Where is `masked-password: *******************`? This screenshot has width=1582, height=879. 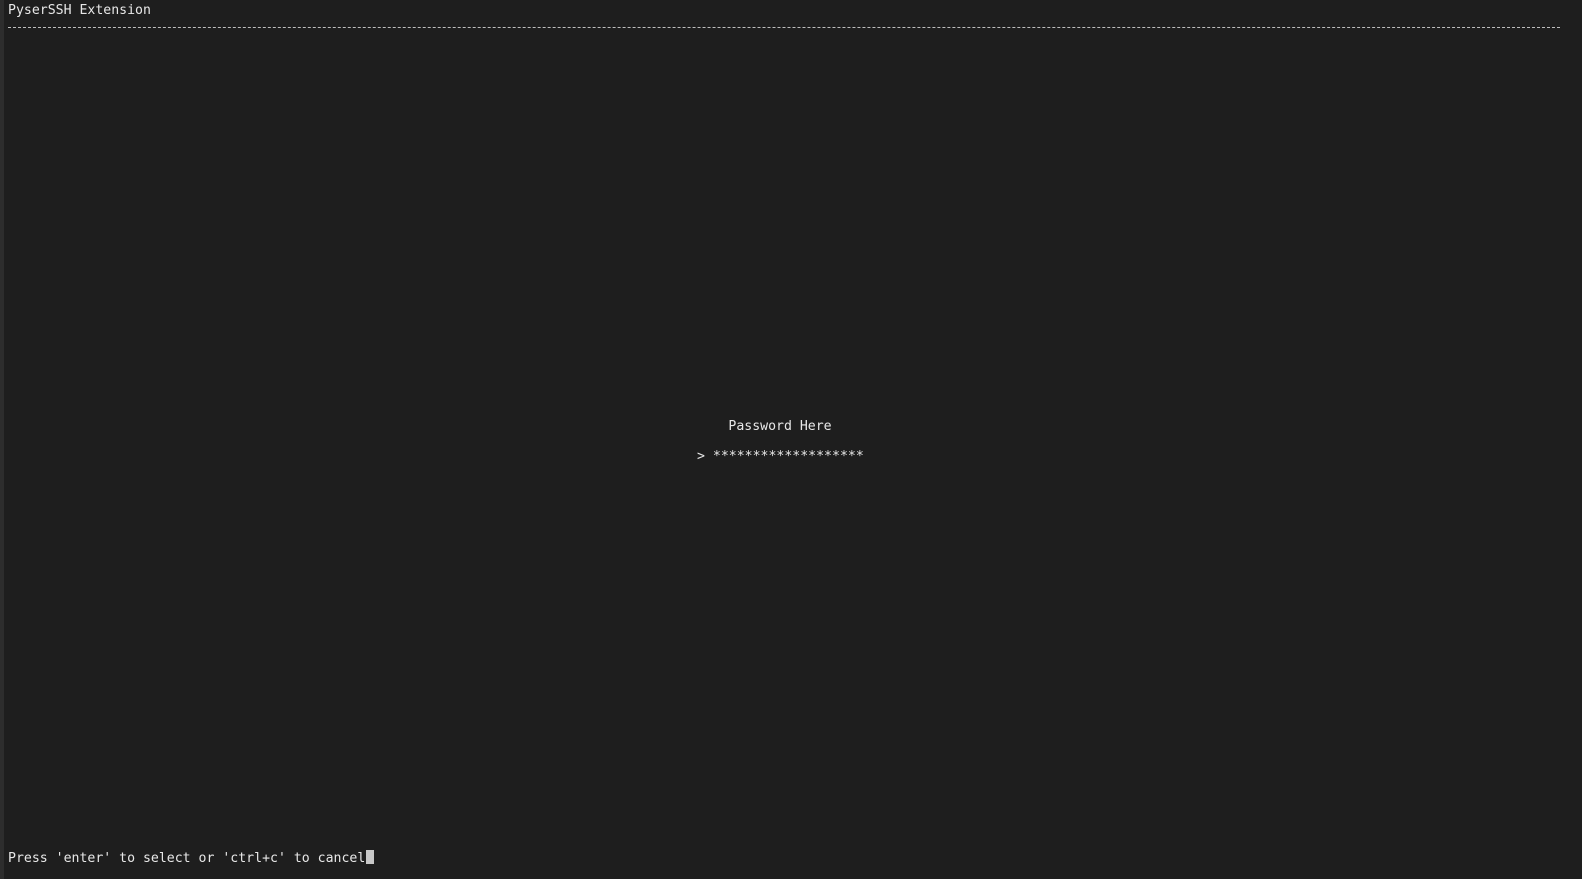
masked-password: ******************* is located at coordinates (788, 456).